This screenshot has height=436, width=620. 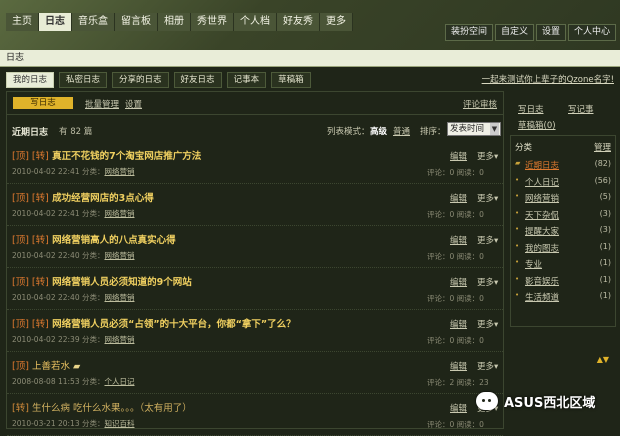 What do you see at coordinates (602, 147) in the screenshot?
I see `category-manage-link: 管理` at bounding box center [602, 147].